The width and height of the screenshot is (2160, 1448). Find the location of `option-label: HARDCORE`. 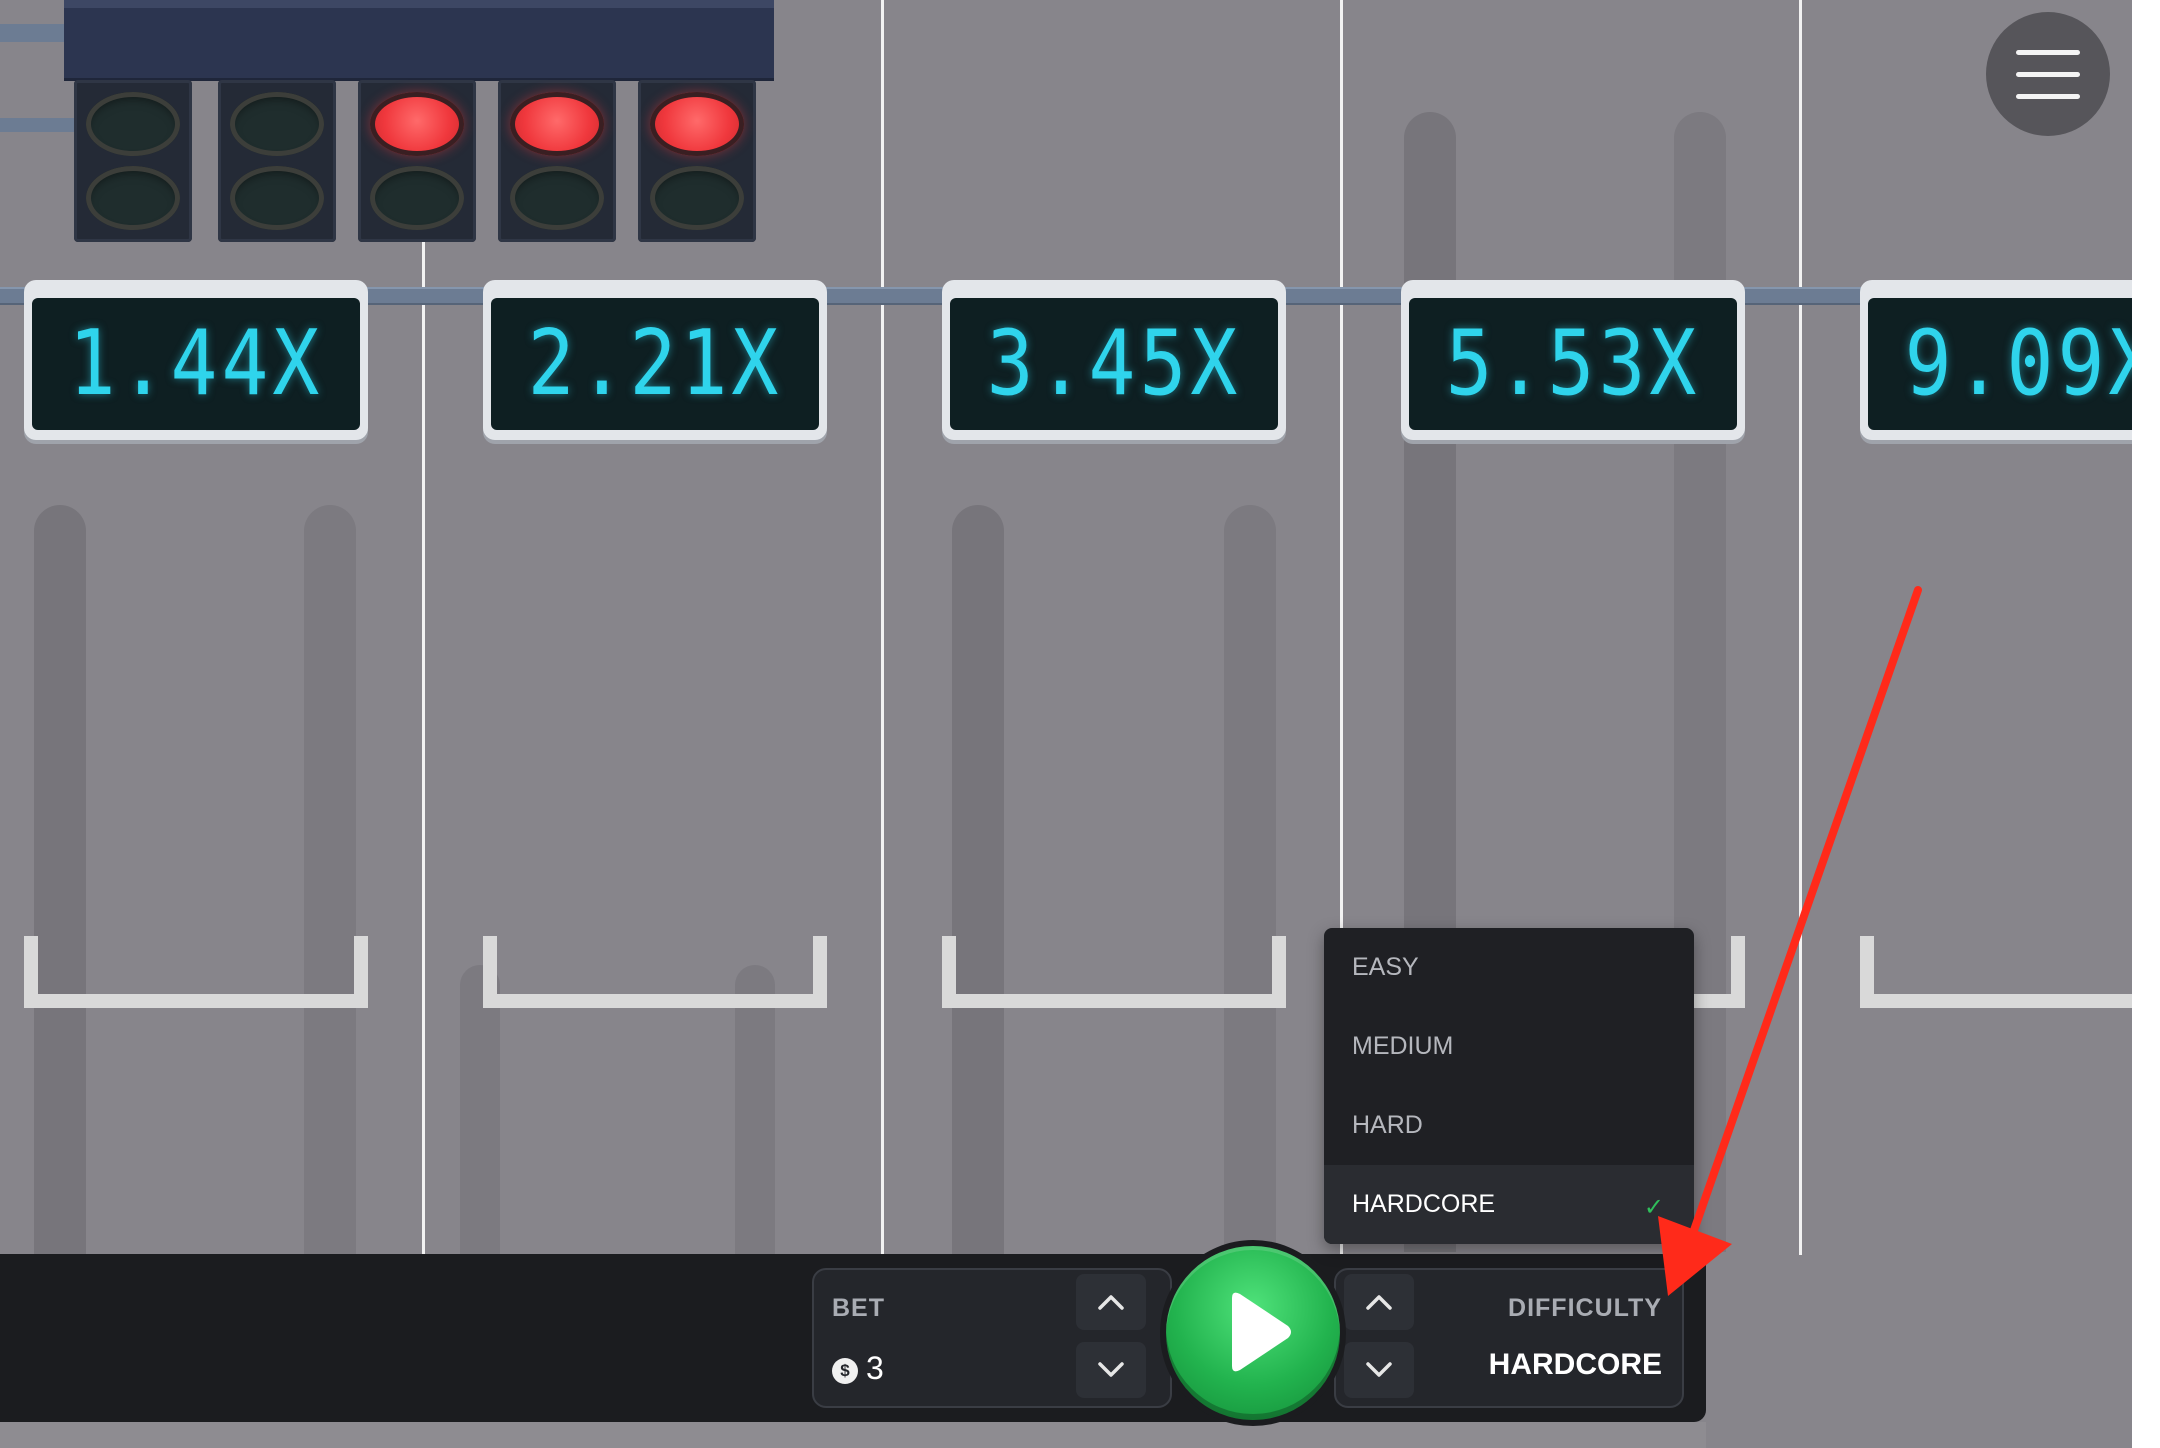

option-label: HARDCORE is located at coordinates (1424, 1204).